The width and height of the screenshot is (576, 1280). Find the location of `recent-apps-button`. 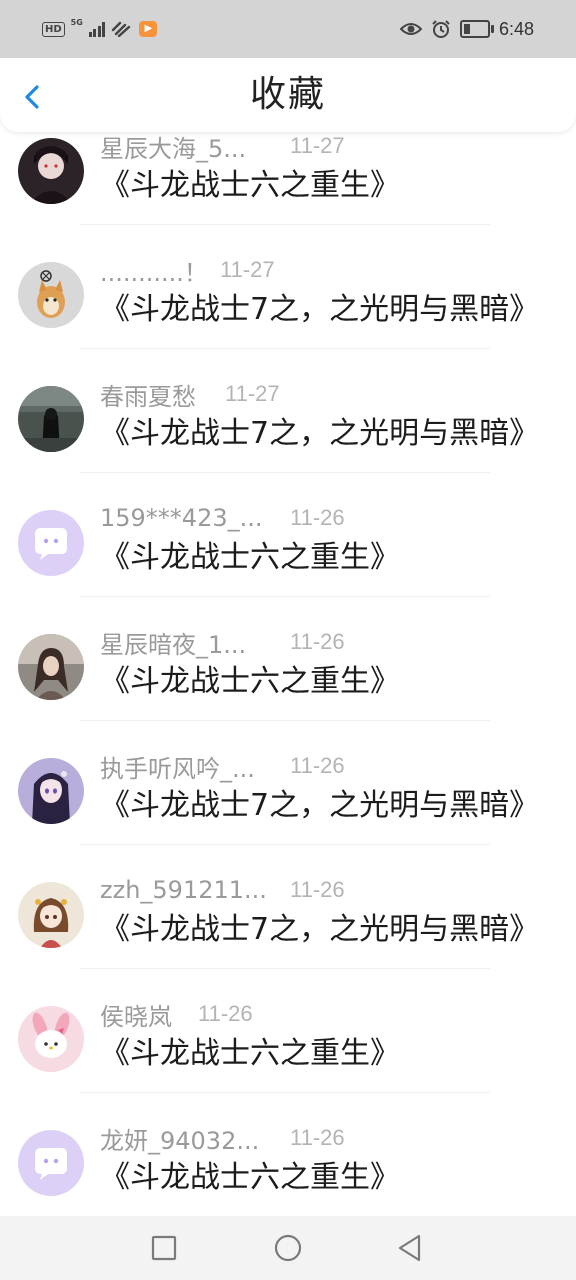

recent-apps-button is located at coordinates (164, 1248).